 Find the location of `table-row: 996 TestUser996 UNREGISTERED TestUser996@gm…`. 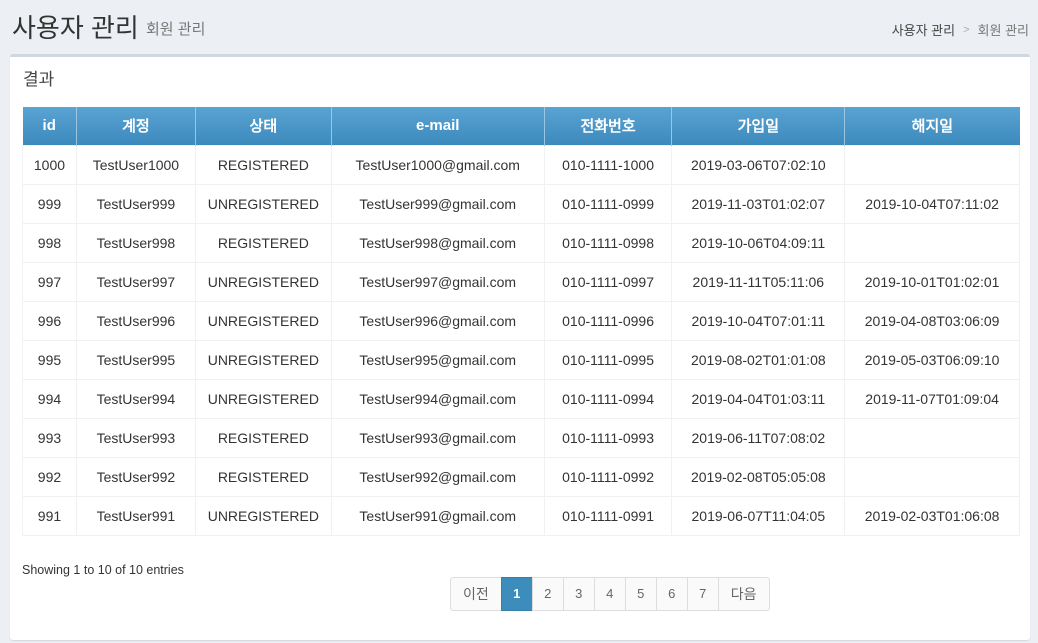

table-row: 996 TestUser996 UNREGISTERED TestUser996@gm… is located at coordinates (521, 320).